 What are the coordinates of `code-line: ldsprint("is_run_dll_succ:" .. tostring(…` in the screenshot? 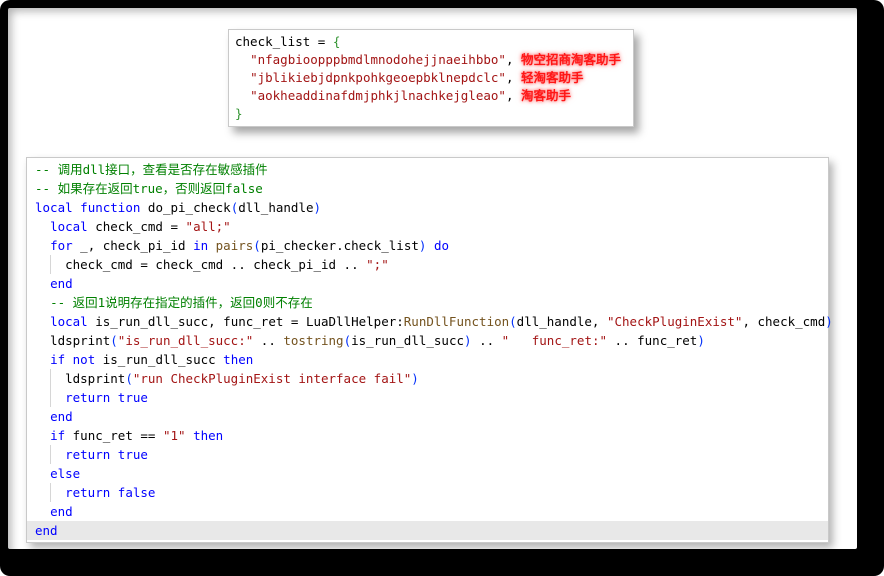 It's located at (427, 340).